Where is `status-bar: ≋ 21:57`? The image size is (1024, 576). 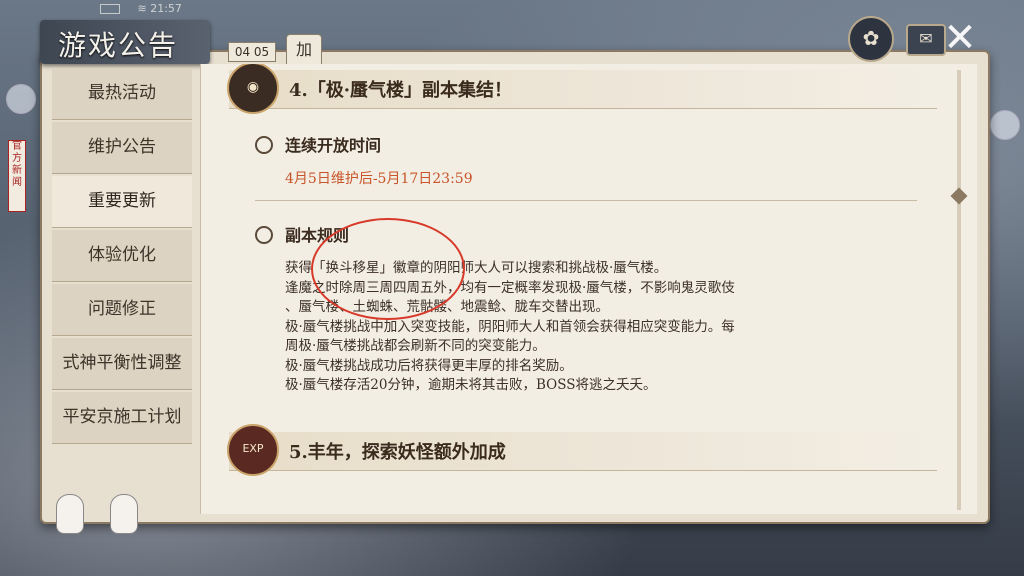
status-bar: ≋ 21:57 is located at coordinates (141, 8).